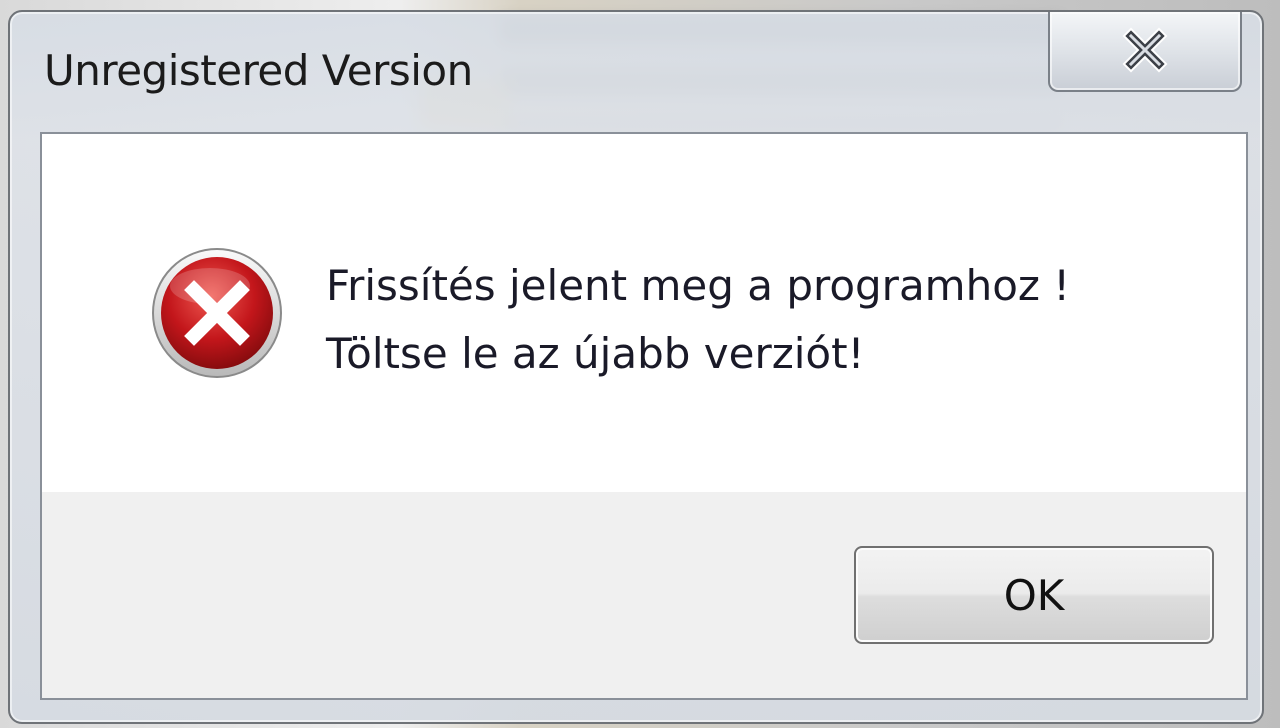 The image size is (1280, 728). What do you see at coordinates (1034, 595) in the screenshot?
I see `ok-button: OK` at bounding box center [1034, 595].